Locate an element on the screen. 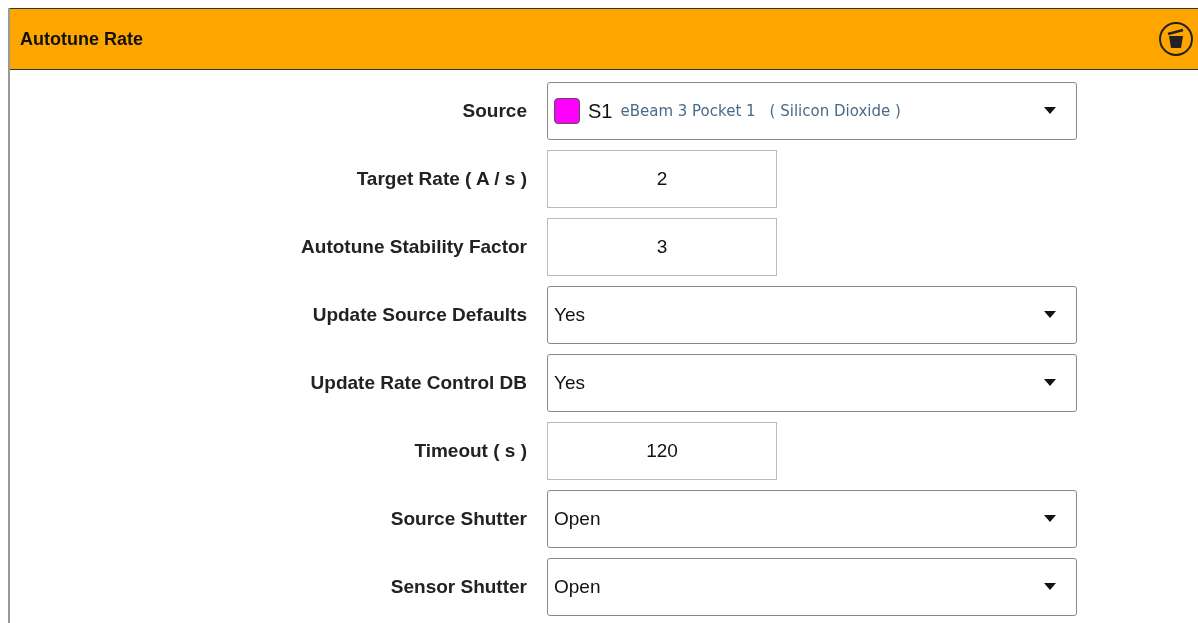 The width and height of the screenshot is (1198, 623). source-material: ( Silicon Dioxide ) is located at coordinates (835, 111).